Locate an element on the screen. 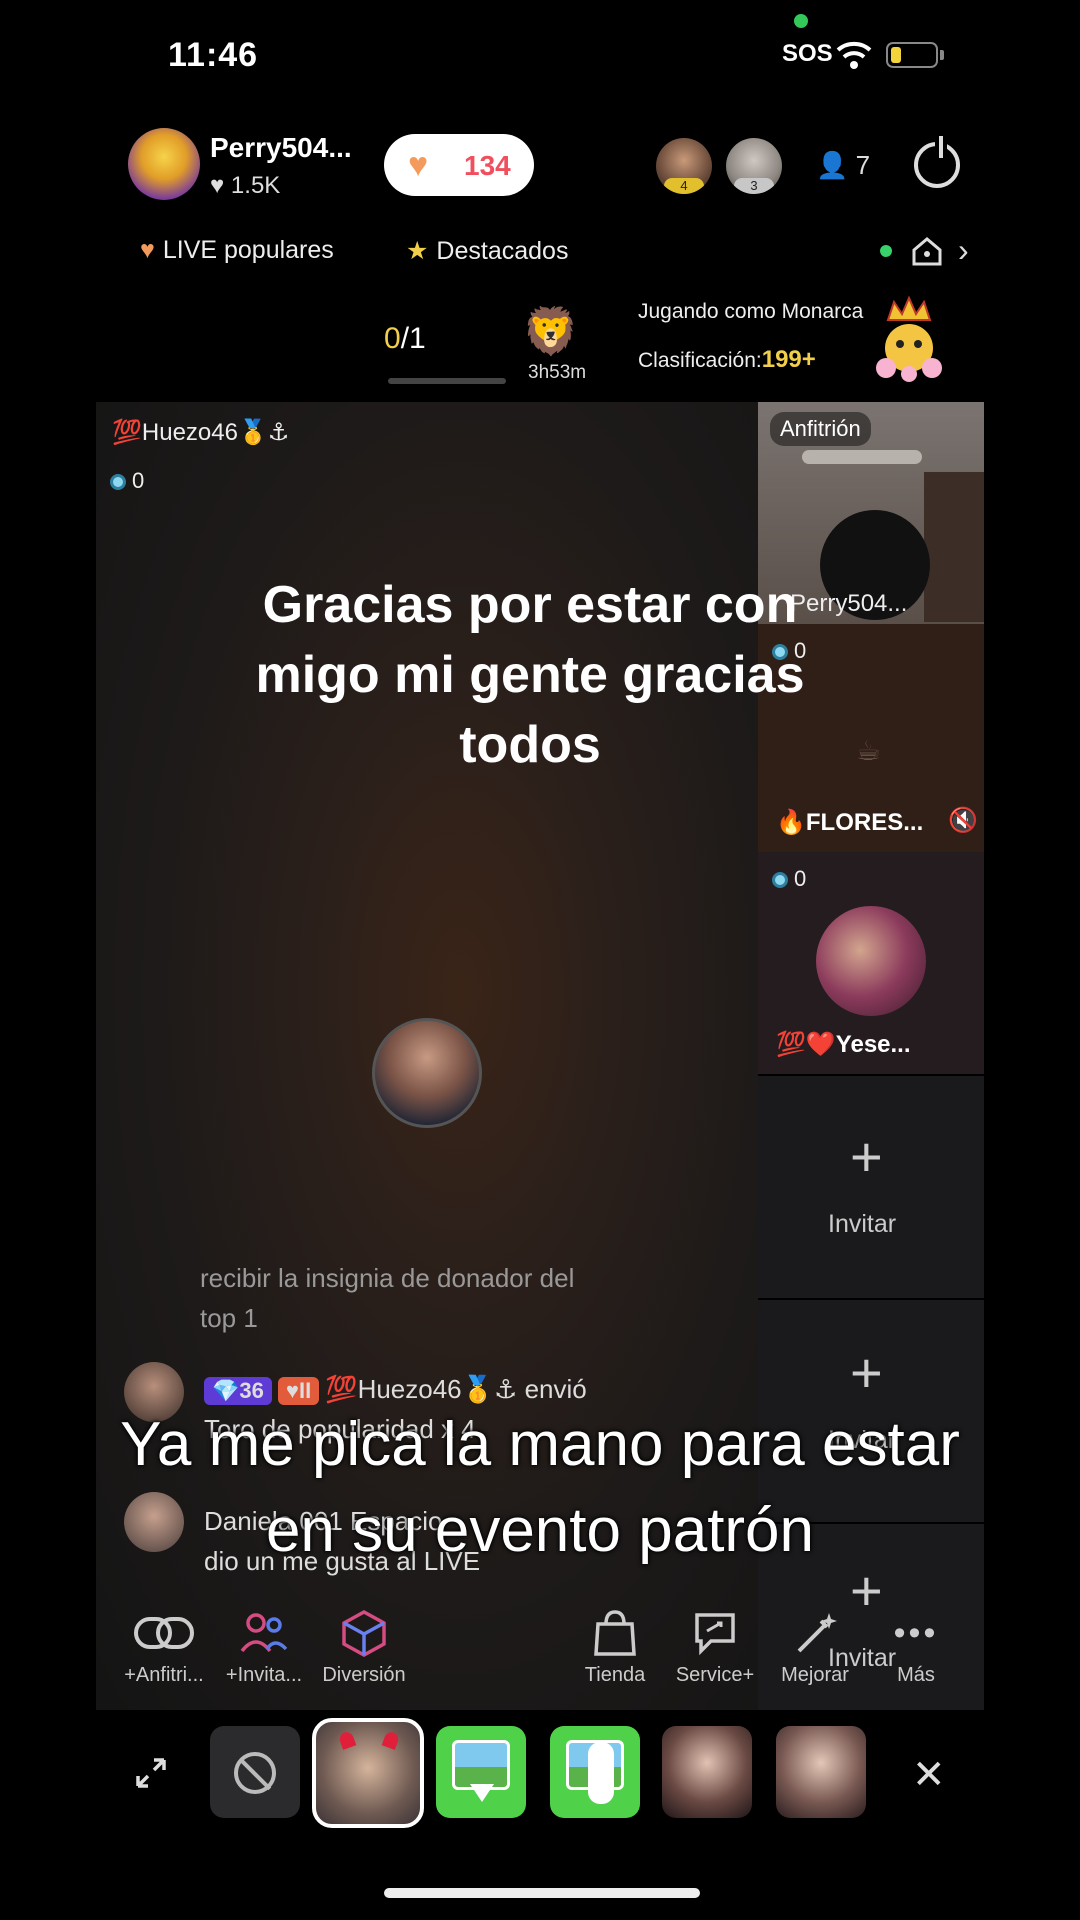 The height and width of the screenshot is (1920, 1080). wifi-icon is located at coordinates (854, 55).